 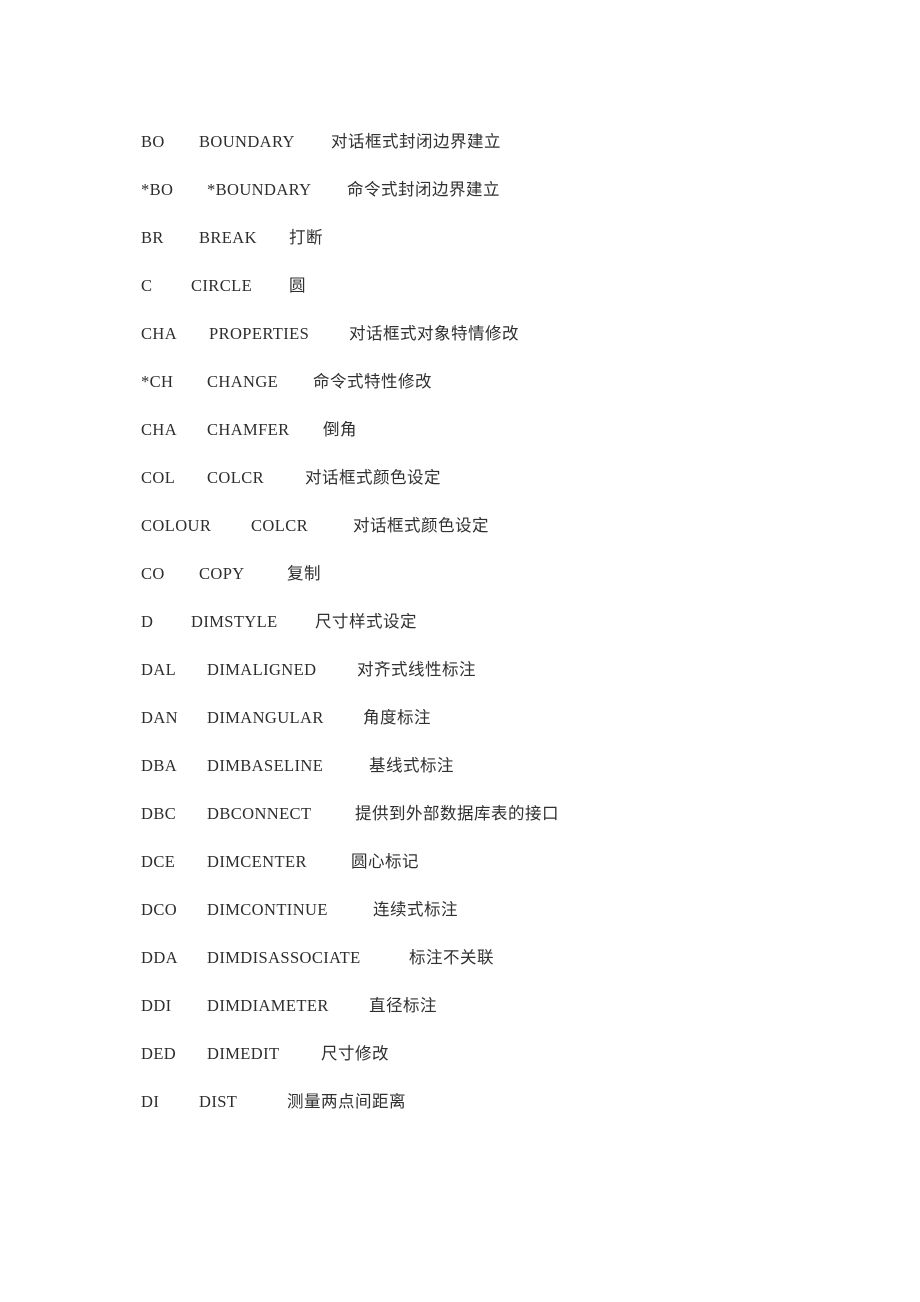 I want to click on table-row: DED DIMEDIT 尺寸修改, so click(x=491, y=1054).